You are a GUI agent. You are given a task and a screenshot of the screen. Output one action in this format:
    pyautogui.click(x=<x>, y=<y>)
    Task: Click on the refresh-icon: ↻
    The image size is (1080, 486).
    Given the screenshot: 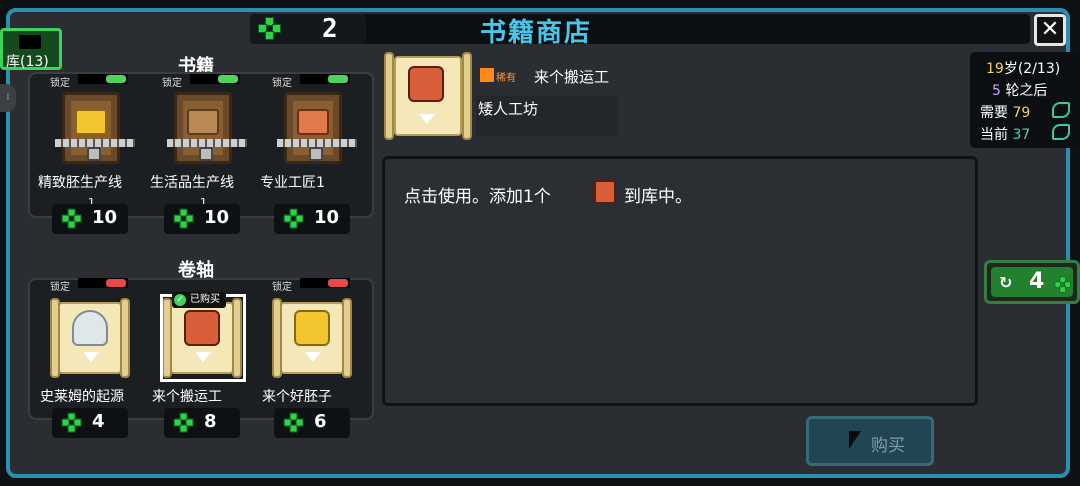 What is the action you would take?
    pyautogui.click(x=1006, y=282)
    